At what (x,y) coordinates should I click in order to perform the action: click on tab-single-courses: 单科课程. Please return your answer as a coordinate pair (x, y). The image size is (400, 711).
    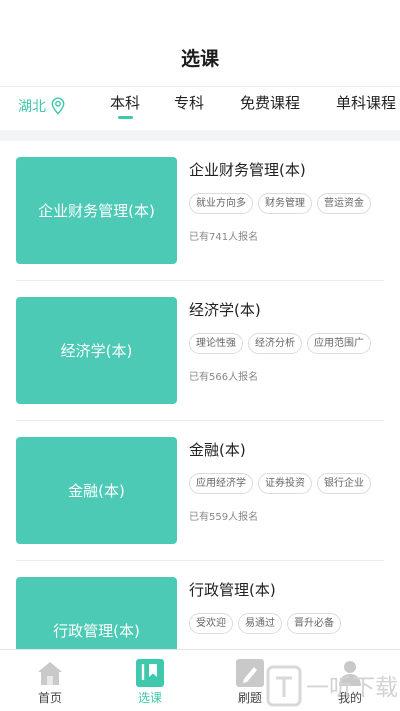
    Looking at the image, I should click on (366, 102).